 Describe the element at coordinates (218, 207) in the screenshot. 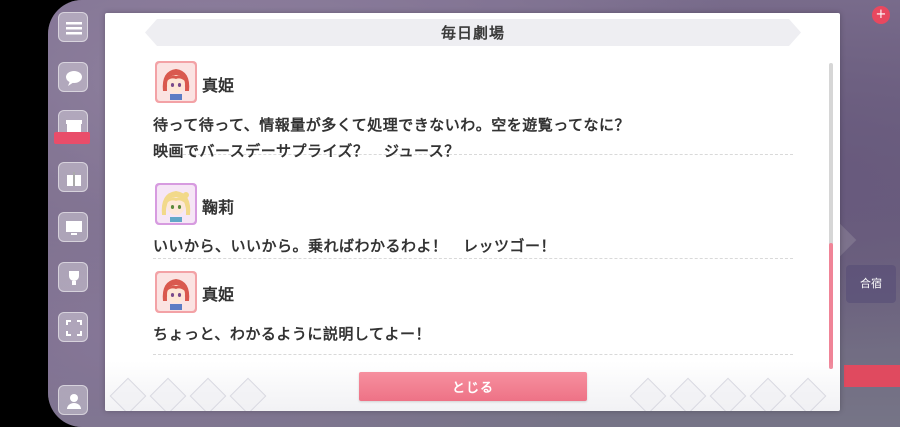

I see `speaker-name: 鞠莉` at that location.